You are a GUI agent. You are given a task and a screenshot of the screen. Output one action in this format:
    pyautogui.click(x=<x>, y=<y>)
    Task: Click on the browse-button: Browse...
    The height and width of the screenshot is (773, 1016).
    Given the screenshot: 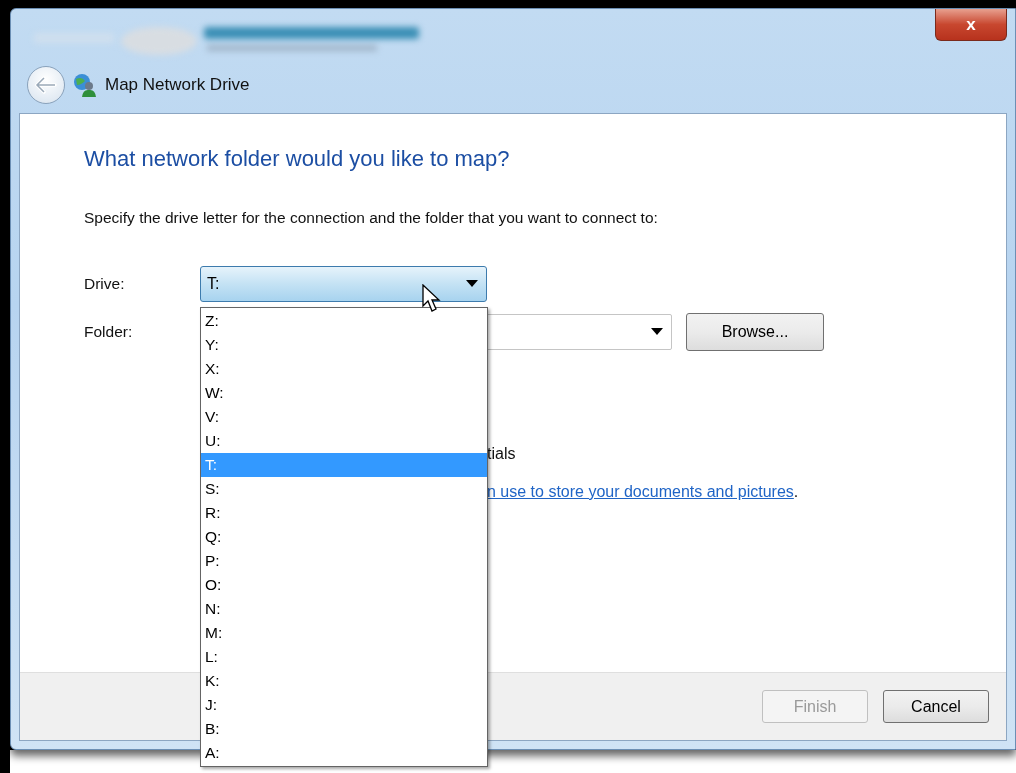 What is the action you would take?
    pyautogui.click(x=755, y=331)
    